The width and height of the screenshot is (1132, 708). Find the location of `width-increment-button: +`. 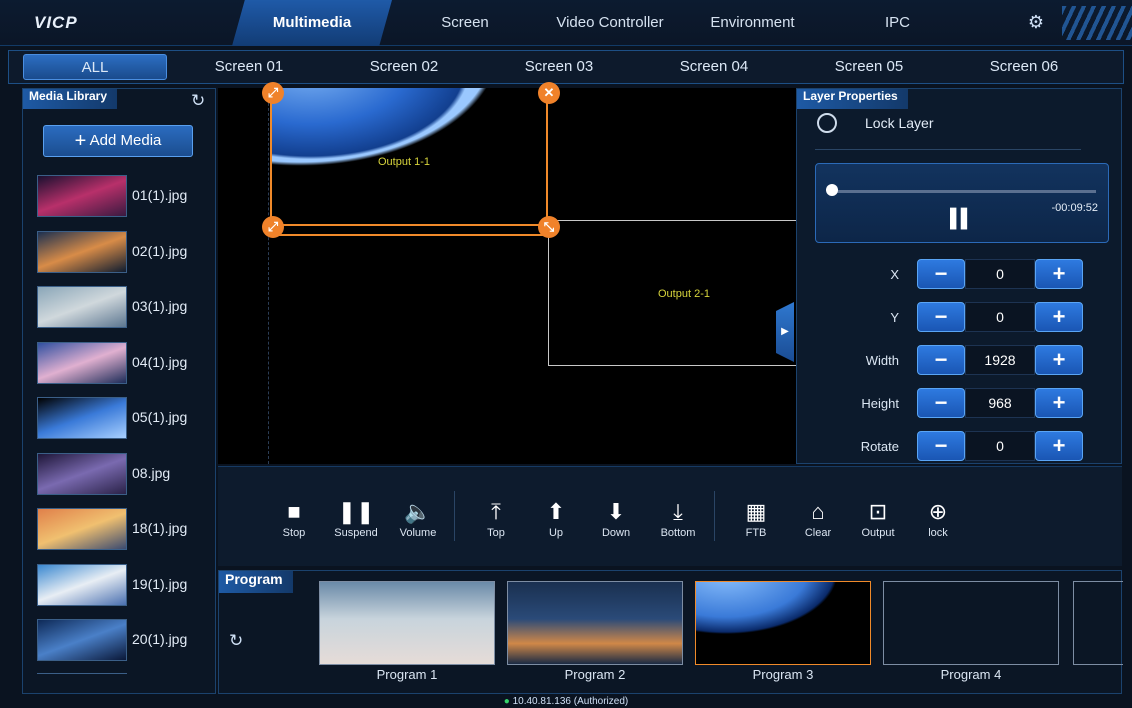

width-increment-button: + is located at coordinates (1059, 360).